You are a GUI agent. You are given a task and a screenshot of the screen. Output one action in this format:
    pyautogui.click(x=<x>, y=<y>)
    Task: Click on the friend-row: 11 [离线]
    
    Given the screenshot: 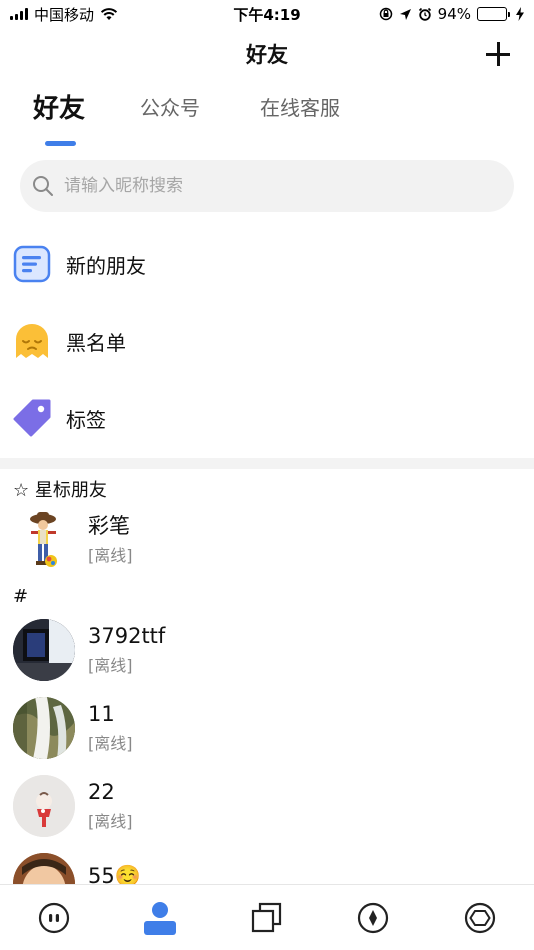 What is the action you would take?
    pyautogui.click(x=263, y=728)
    